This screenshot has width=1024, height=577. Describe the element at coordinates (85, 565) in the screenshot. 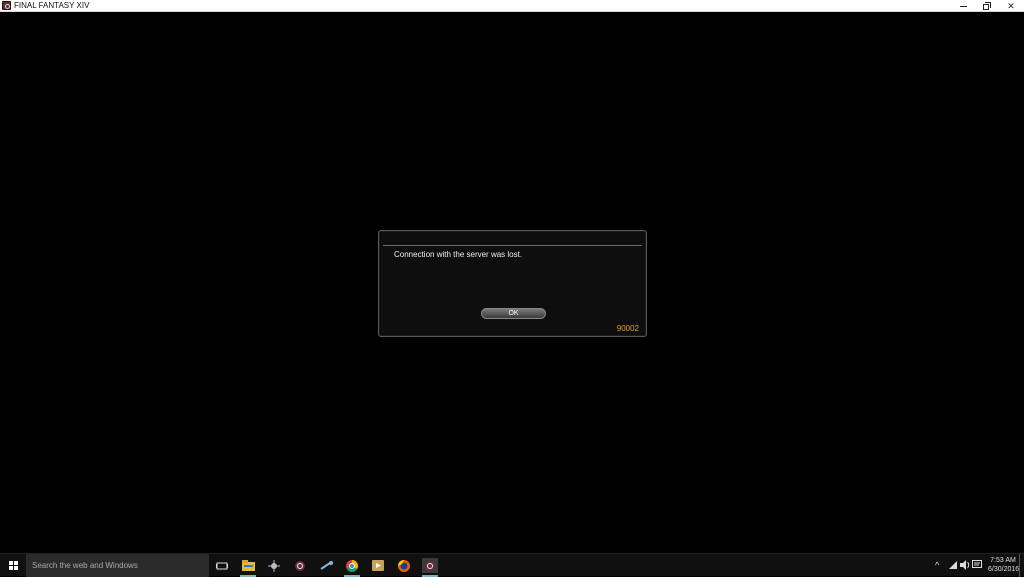

I see `search-placeholder: Search the web and Windows` at that location.